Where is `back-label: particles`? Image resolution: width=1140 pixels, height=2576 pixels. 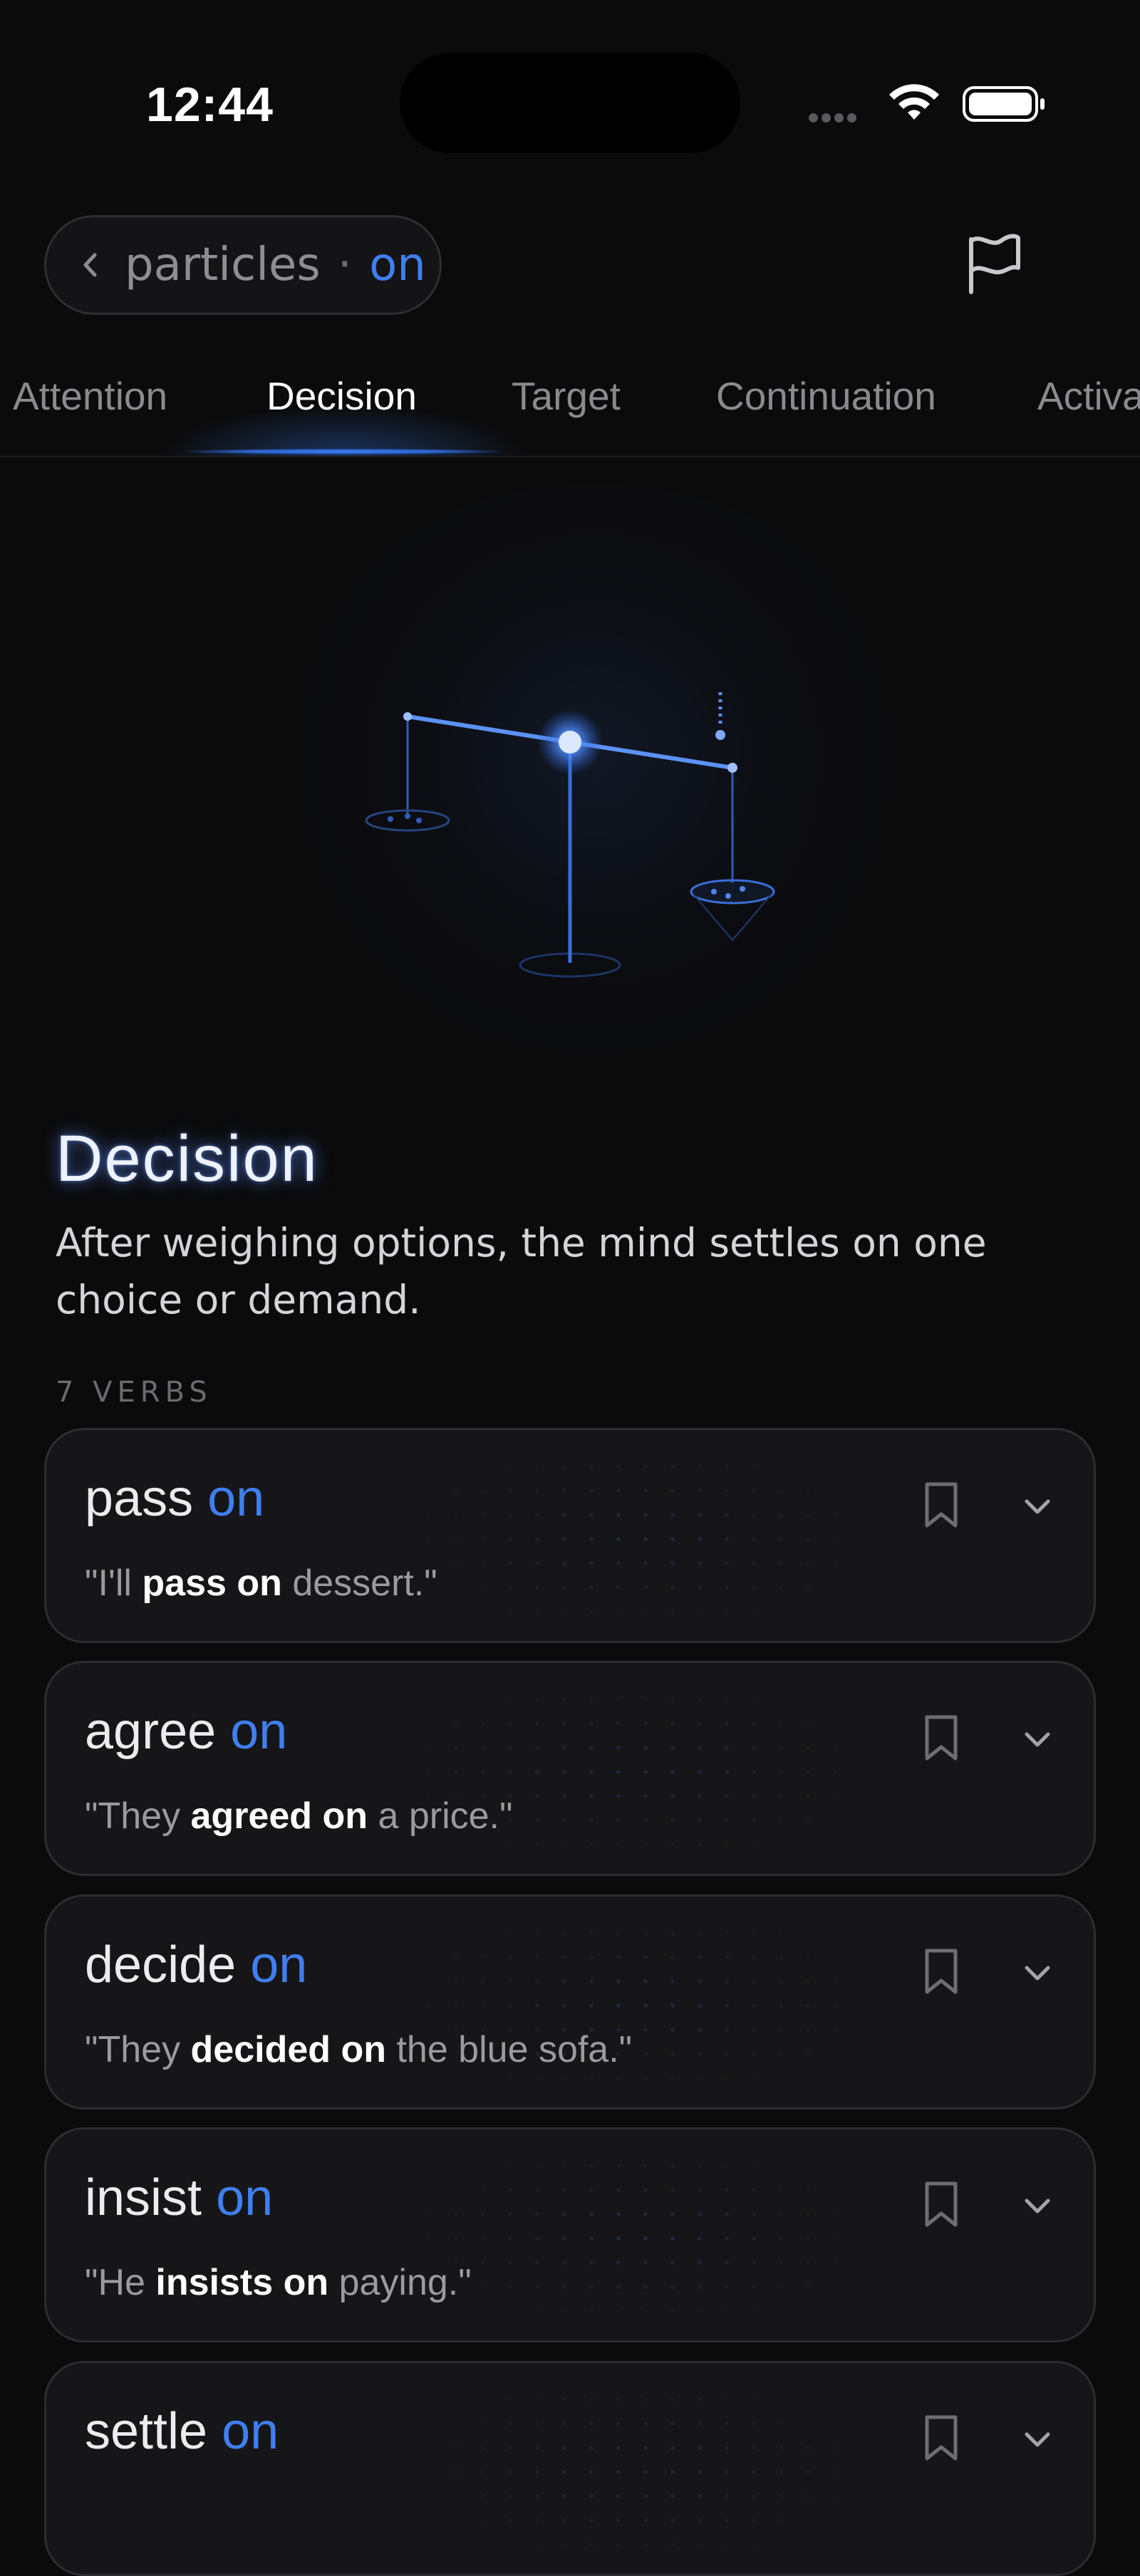
back-label: particles is located at coordinates (223, 265).